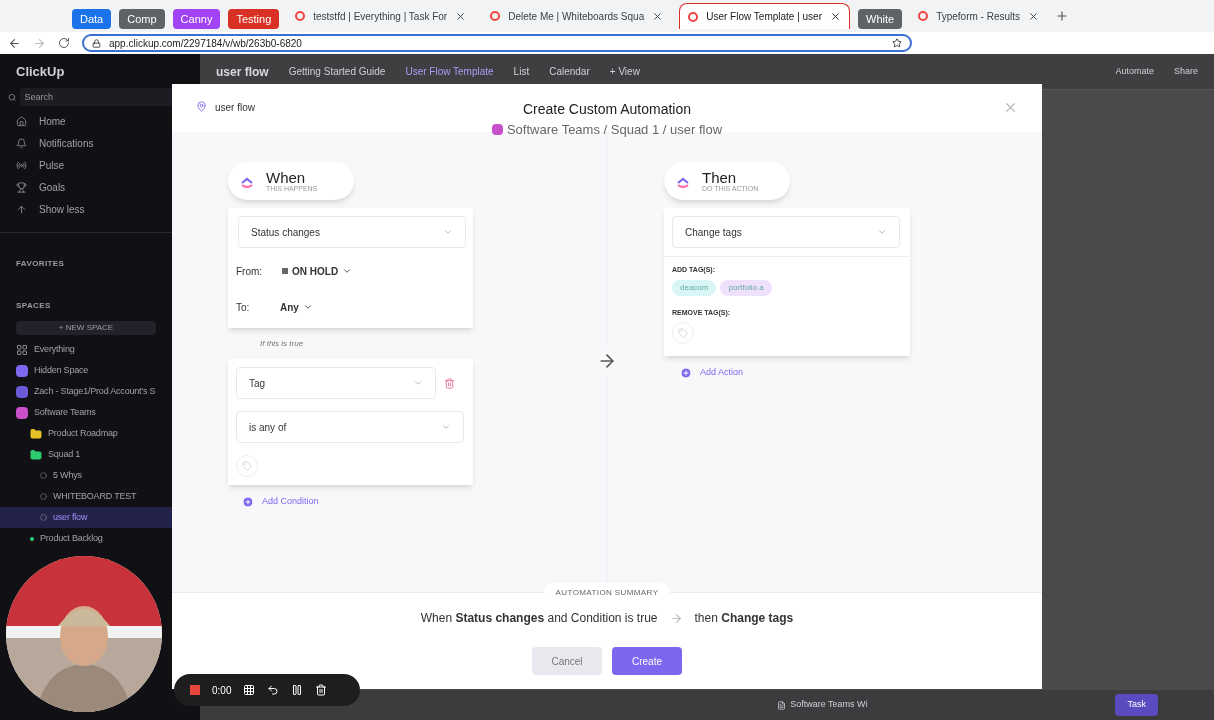  I want to click on bookmark-star-icon, so click(897, 43).